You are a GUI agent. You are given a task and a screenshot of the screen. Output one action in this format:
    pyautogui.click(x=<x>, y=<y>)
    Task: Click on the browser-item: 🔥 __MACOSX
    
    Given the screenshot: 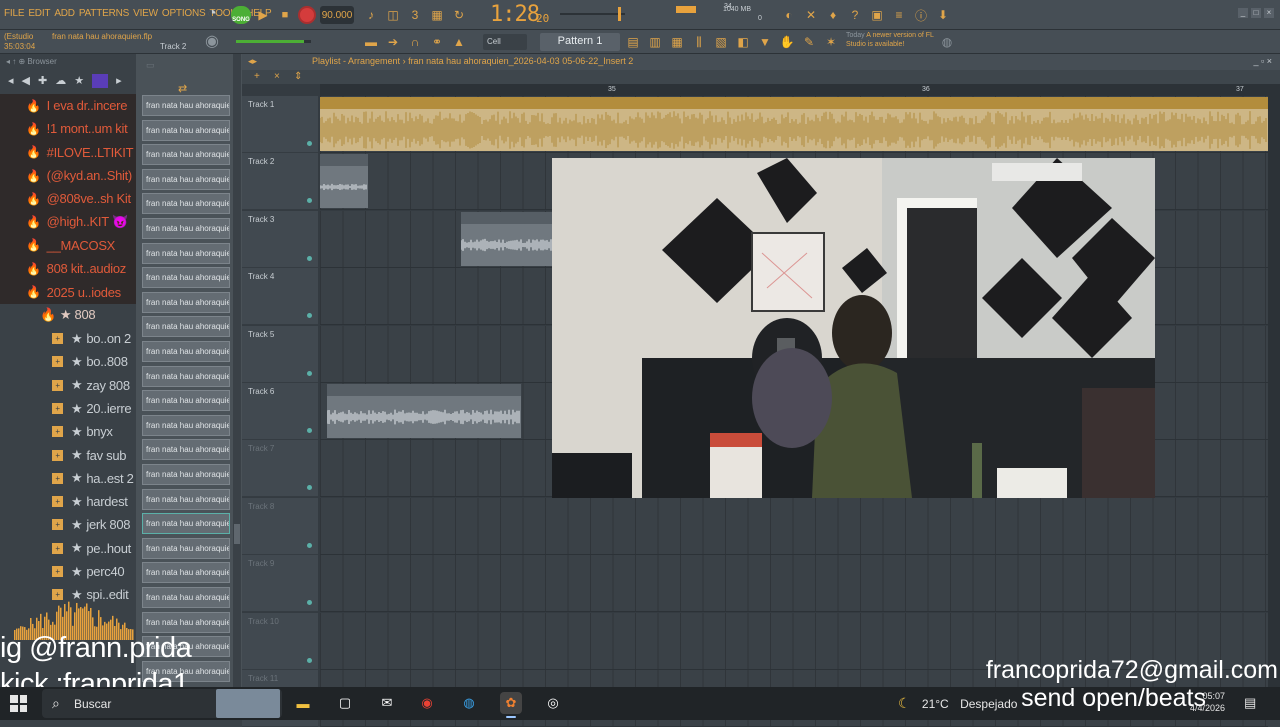 What is the action you would take?
    pyautogui.click(x=68, y=245)
    